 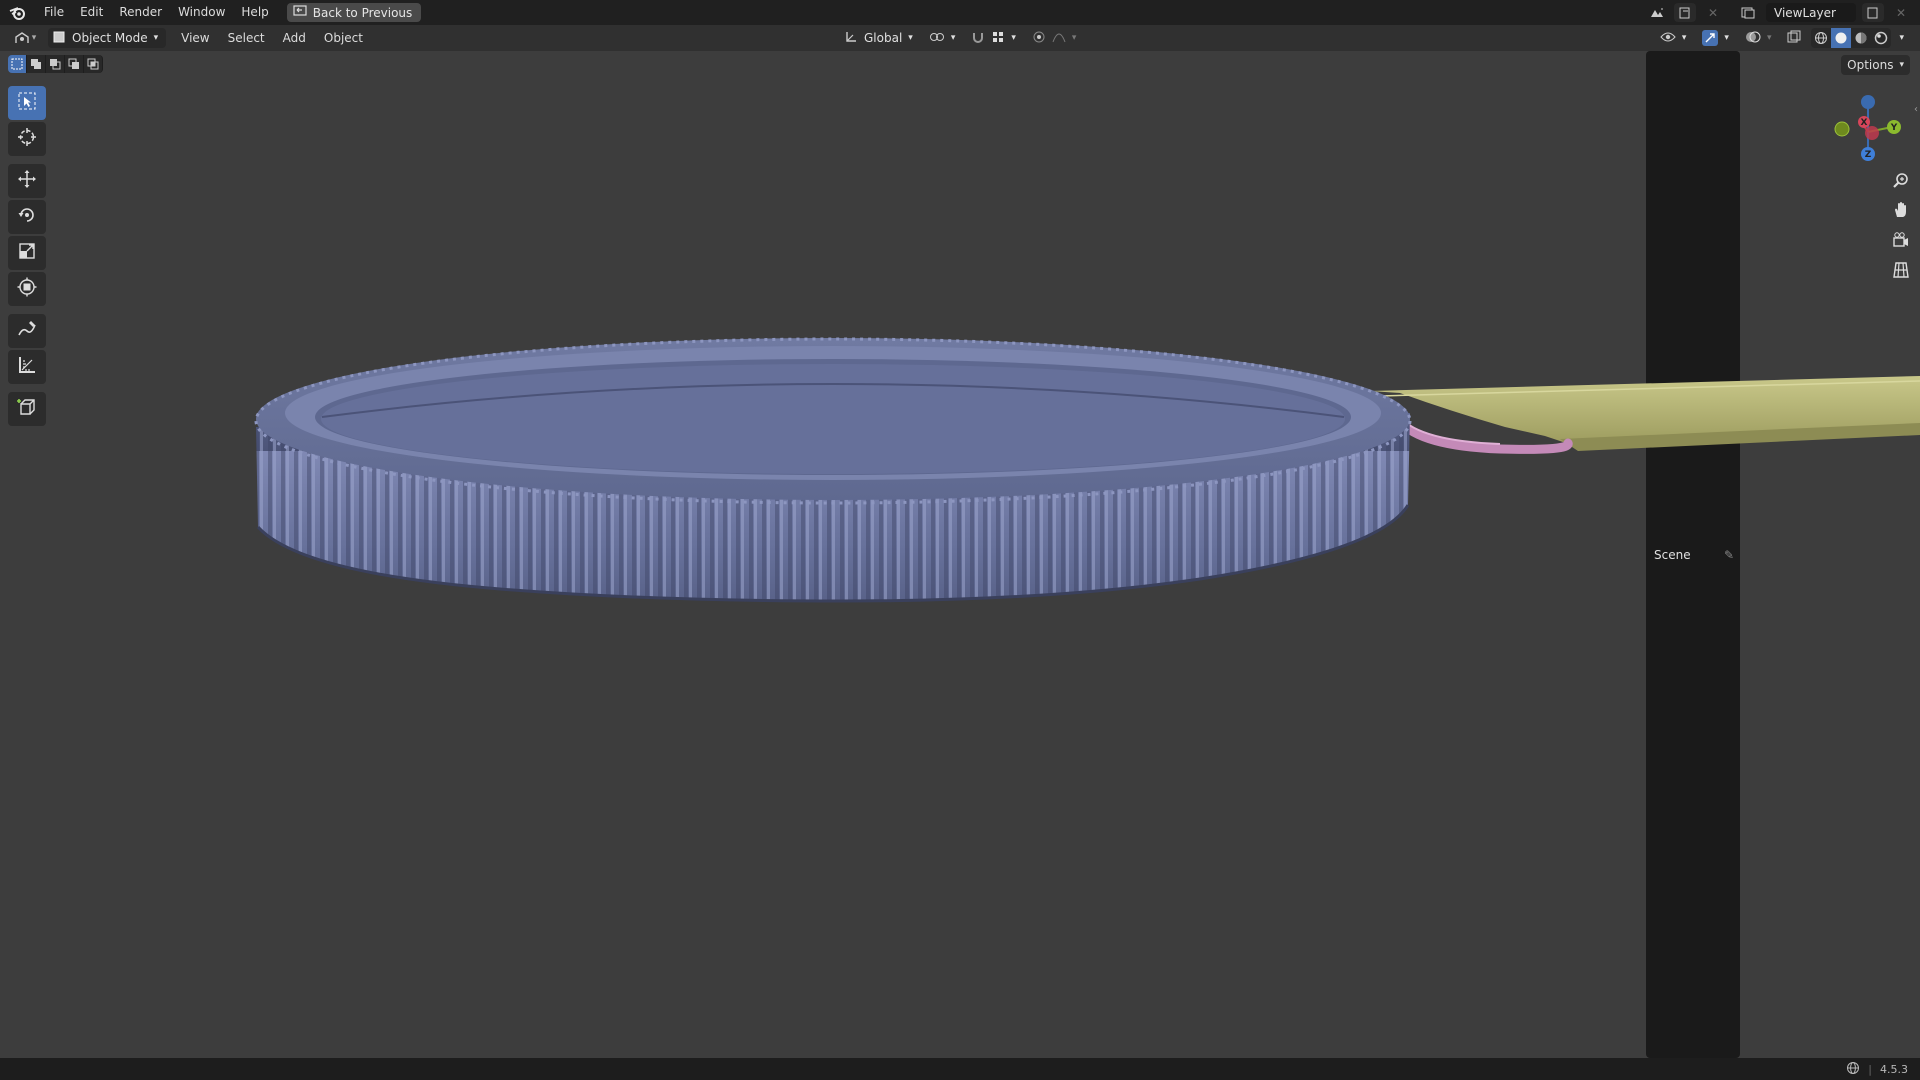 What do you see at coordinates (1713, 12) in the screenshot?
I see `delete-scene-icon: ✕` at bounding box center [1713, 12].